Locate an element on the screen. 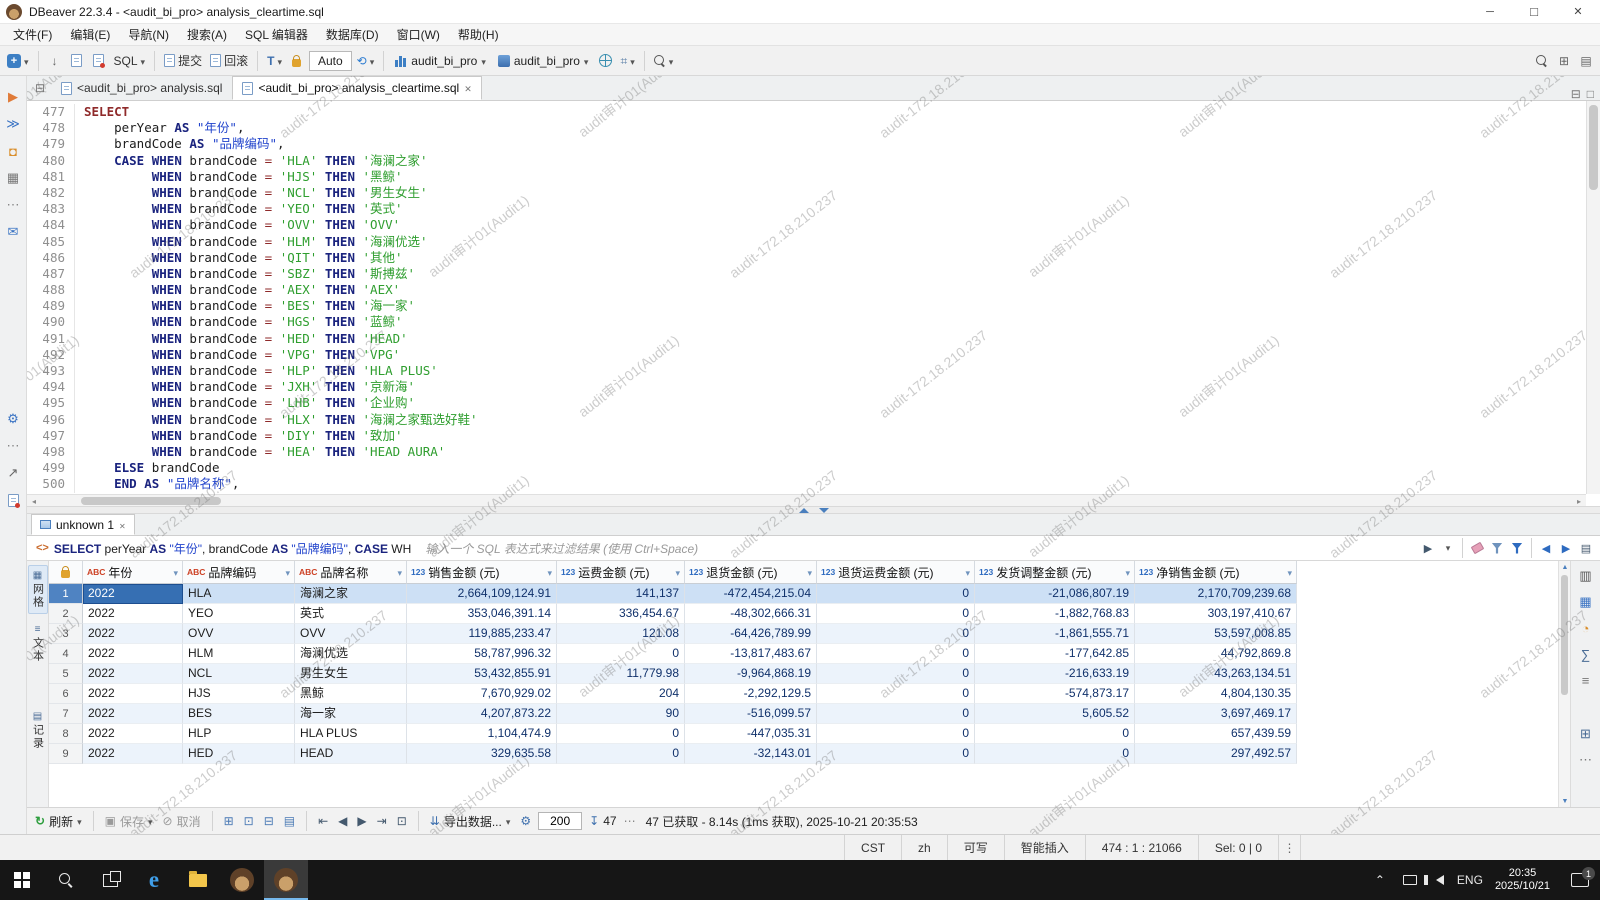 The image size is (1600, 900). table-cell: 4,207,873.22 is located at coordinates (482, 714).